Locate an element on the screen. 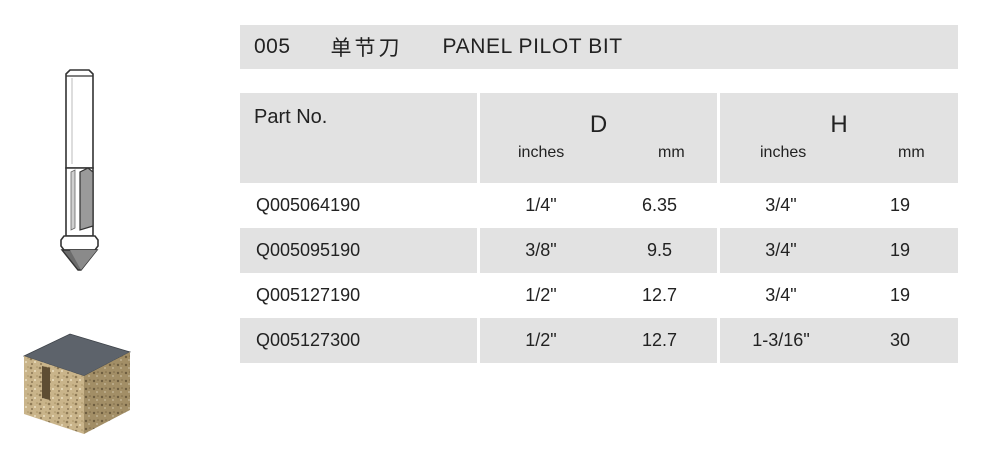 The image size is (1000, 449). h-mm-cell: 30 is located at coordinates (900, 340).